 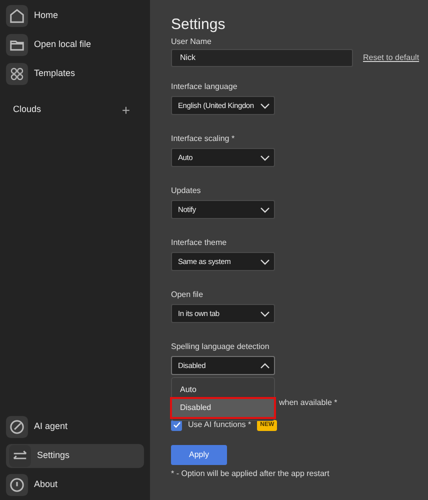 I want to click on section-heading: Clouds, so click(x=27, y=109).